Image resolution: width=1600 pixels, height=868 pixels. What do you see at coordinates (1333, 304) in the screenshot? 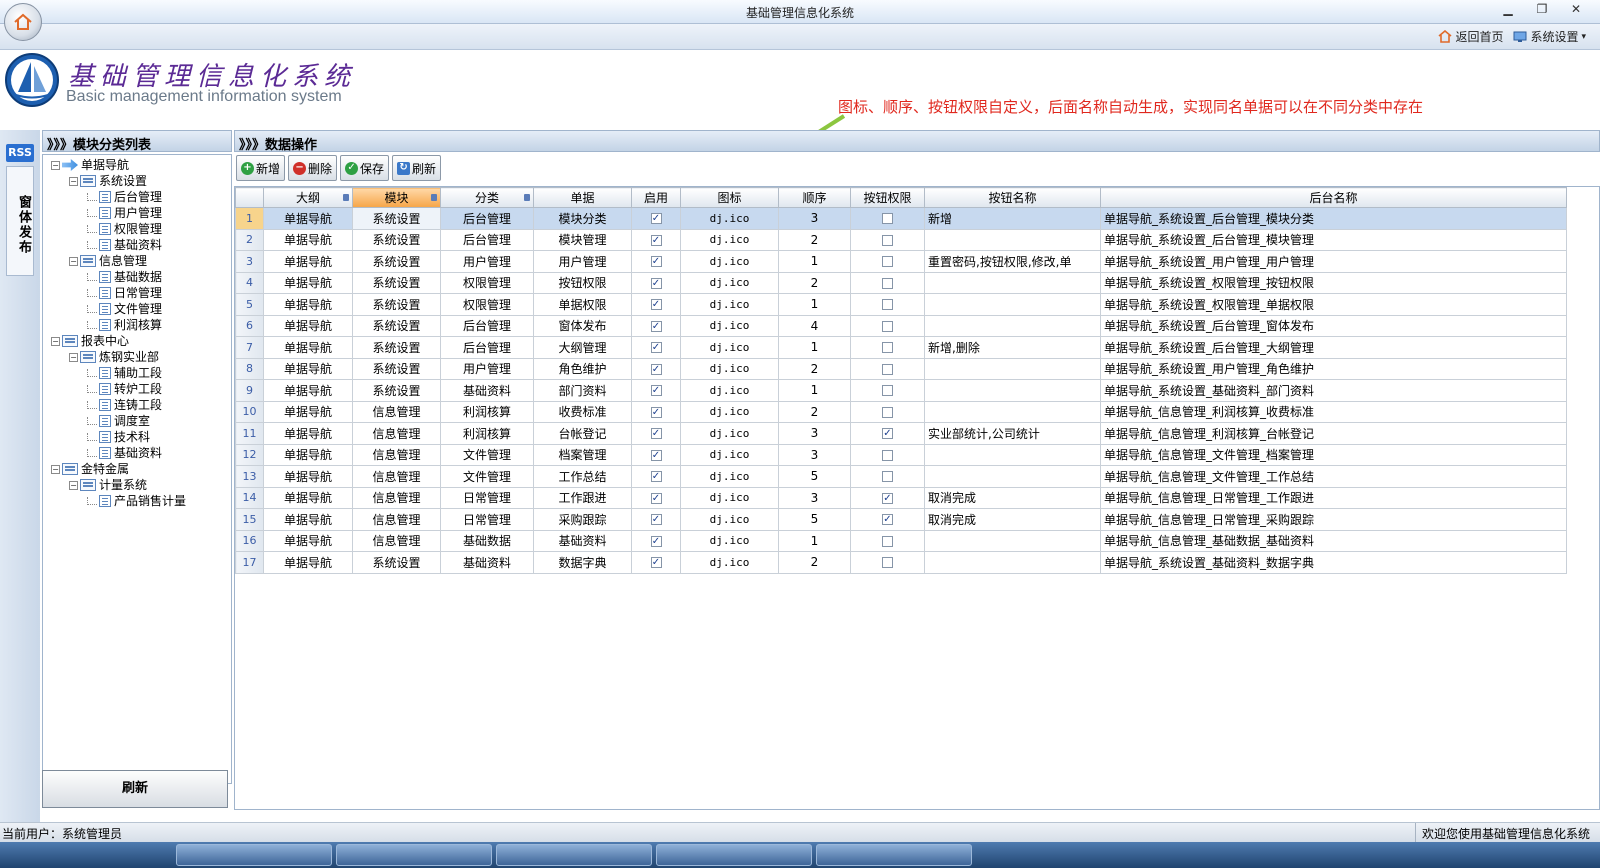
I see `backend-name-cell: 单据导航_系统设置_权限管理_单据权限` at bounding box center [1333, 304].